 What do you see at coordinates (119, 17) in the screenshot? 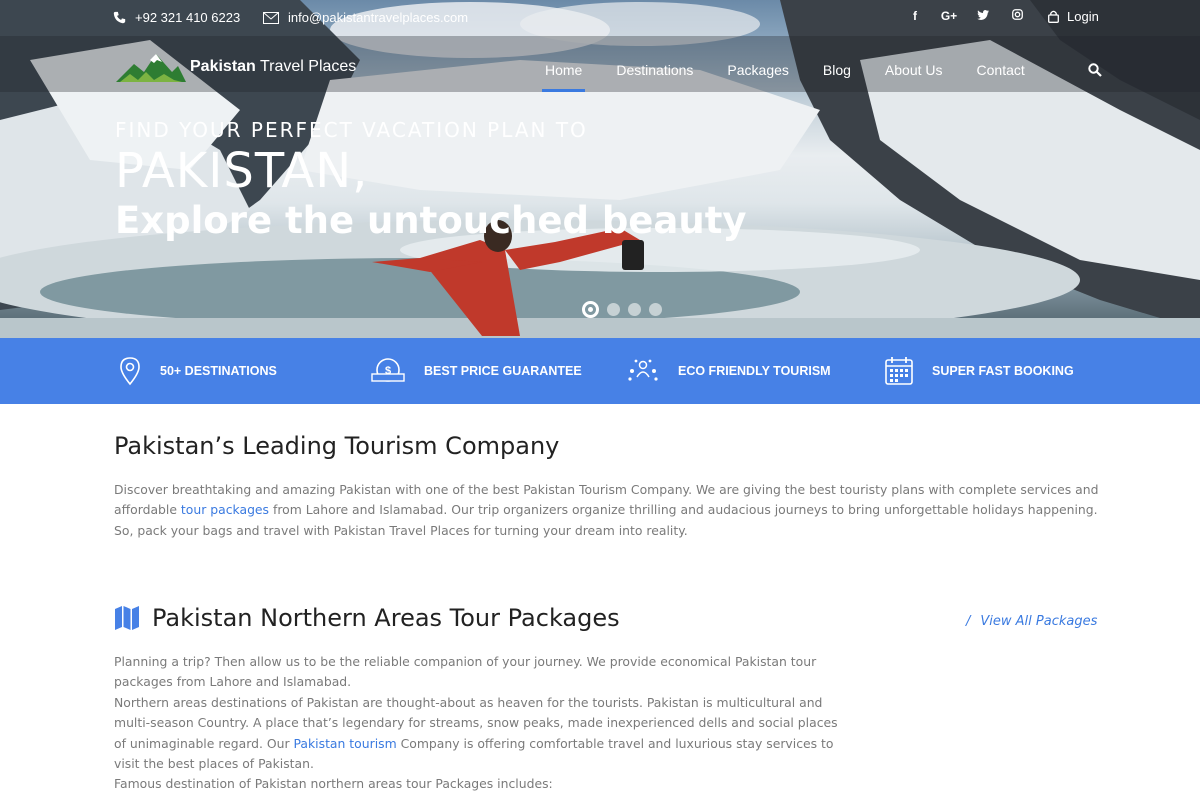
I see `phone-icon` at bounding box center [119, 17].